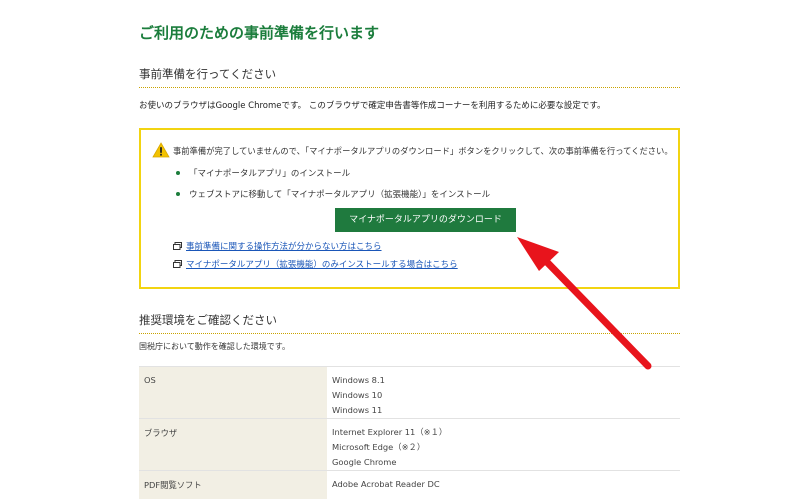  I want to click on operation-help-link: 事前準備に関する操作方法が分からない方はこちら, so click(284, 247).